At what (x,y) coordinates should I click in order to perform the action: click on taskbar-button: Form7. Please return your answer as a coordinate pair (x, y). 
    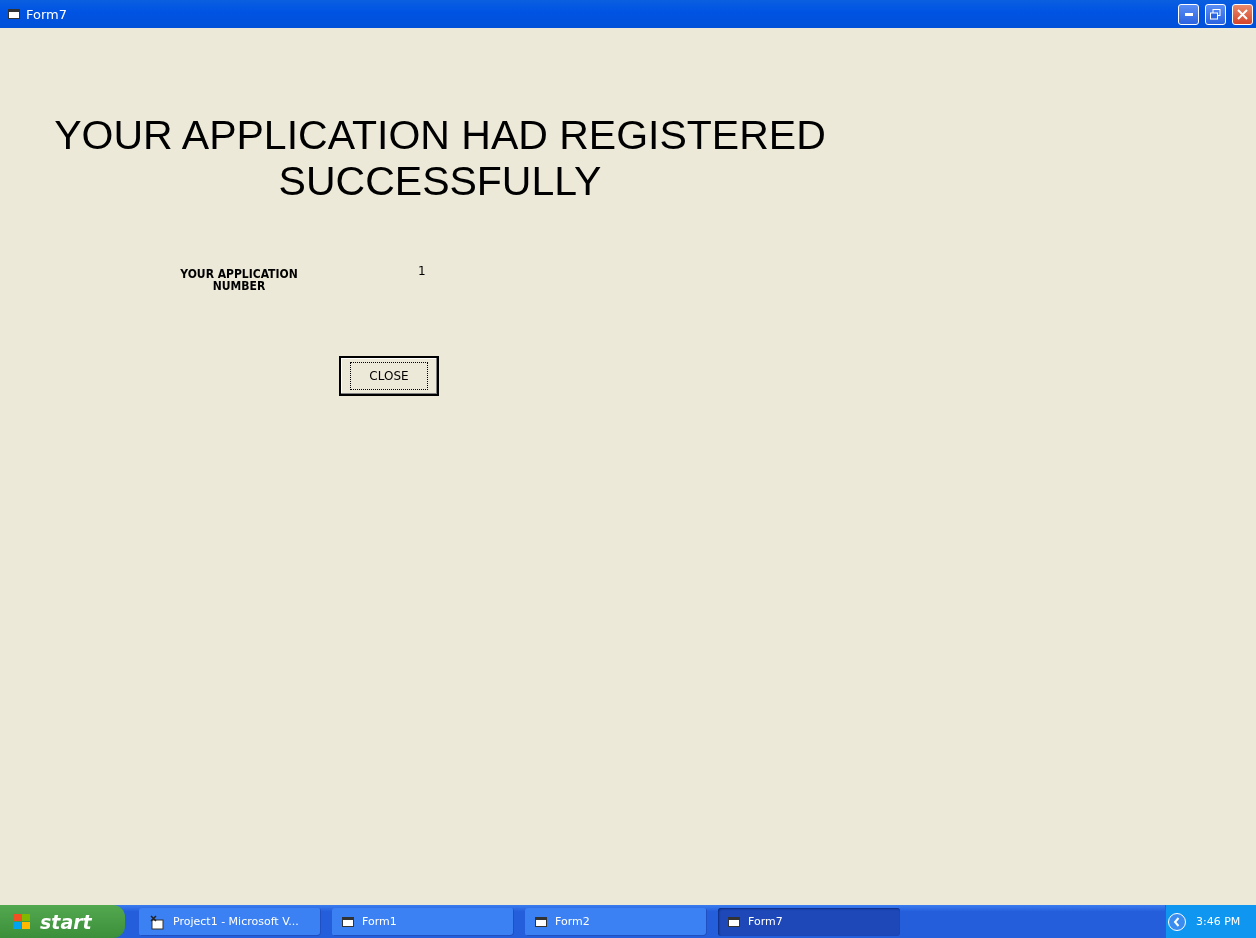
    Looking at the image, I should click on (809, 921).